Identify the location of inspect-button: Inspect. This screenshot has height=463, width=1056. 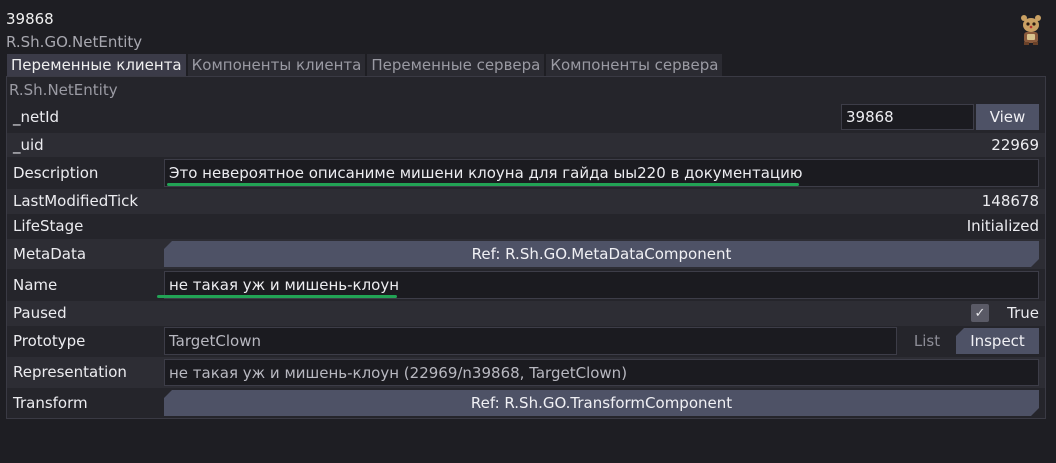
(997, 341).